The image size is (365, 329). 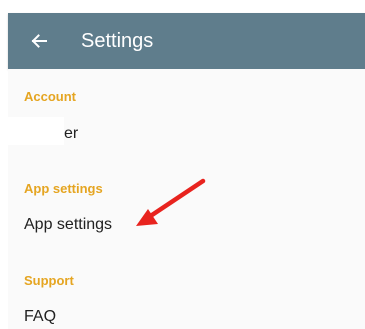 I want to click on section-header-app-settings: App settings, so click(x=63, y=188).